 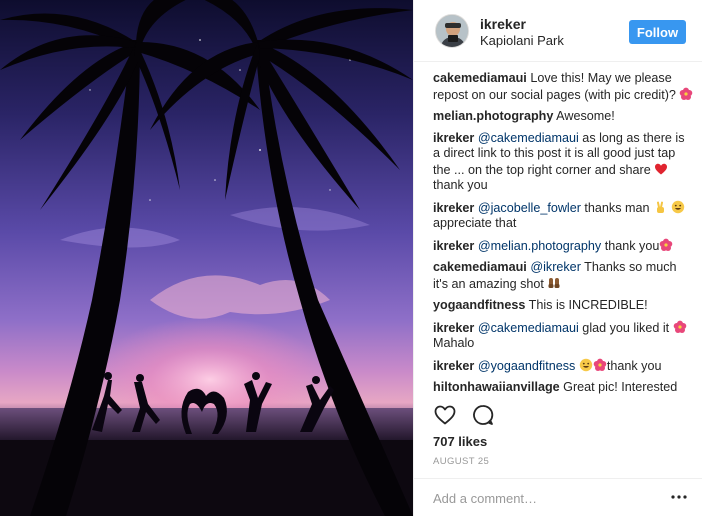 What do you see at coordinates (679, 497) in the screenshot?
I see `ellipsis-icon` at bounding box center [679, 497].